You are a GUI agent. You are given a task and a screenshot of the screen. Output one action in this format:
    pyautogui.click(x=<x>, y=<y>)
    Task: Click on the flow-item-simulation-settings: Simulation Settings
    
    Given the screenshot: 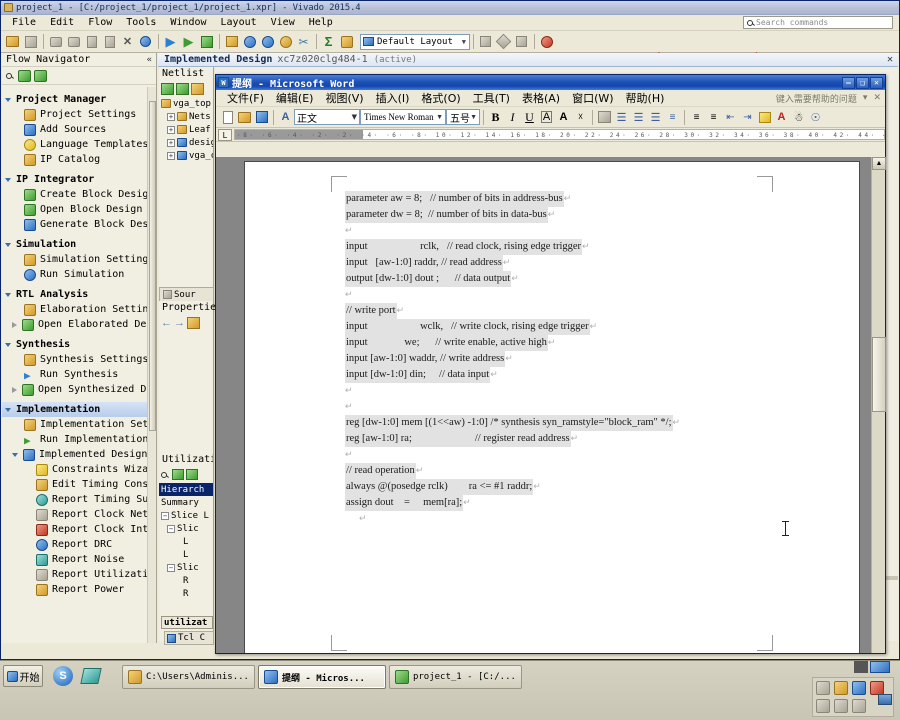 What is the action you would take?
    pyautogui.click(x=74, y=259)
    